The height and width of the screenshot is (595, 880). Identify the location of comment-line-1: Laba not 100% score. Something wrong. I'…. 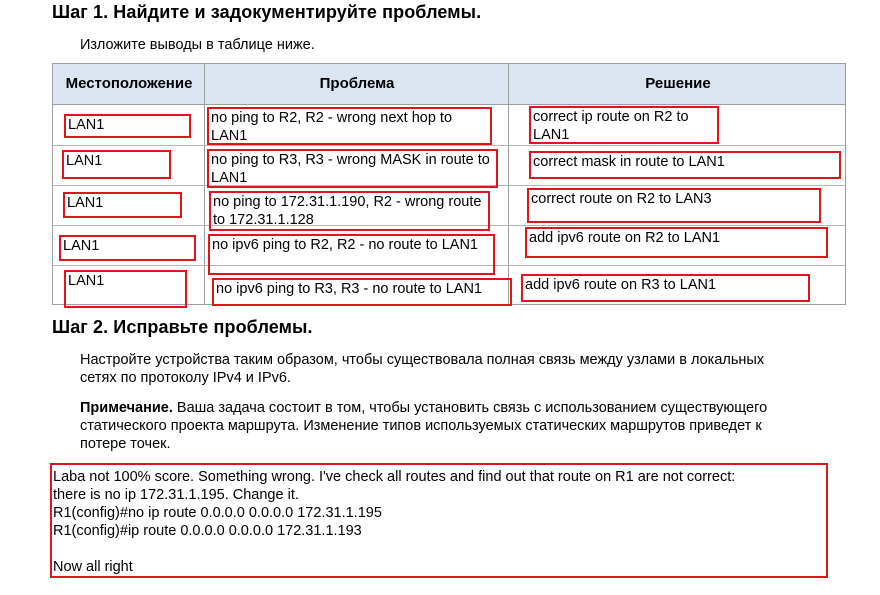
(394, 477).